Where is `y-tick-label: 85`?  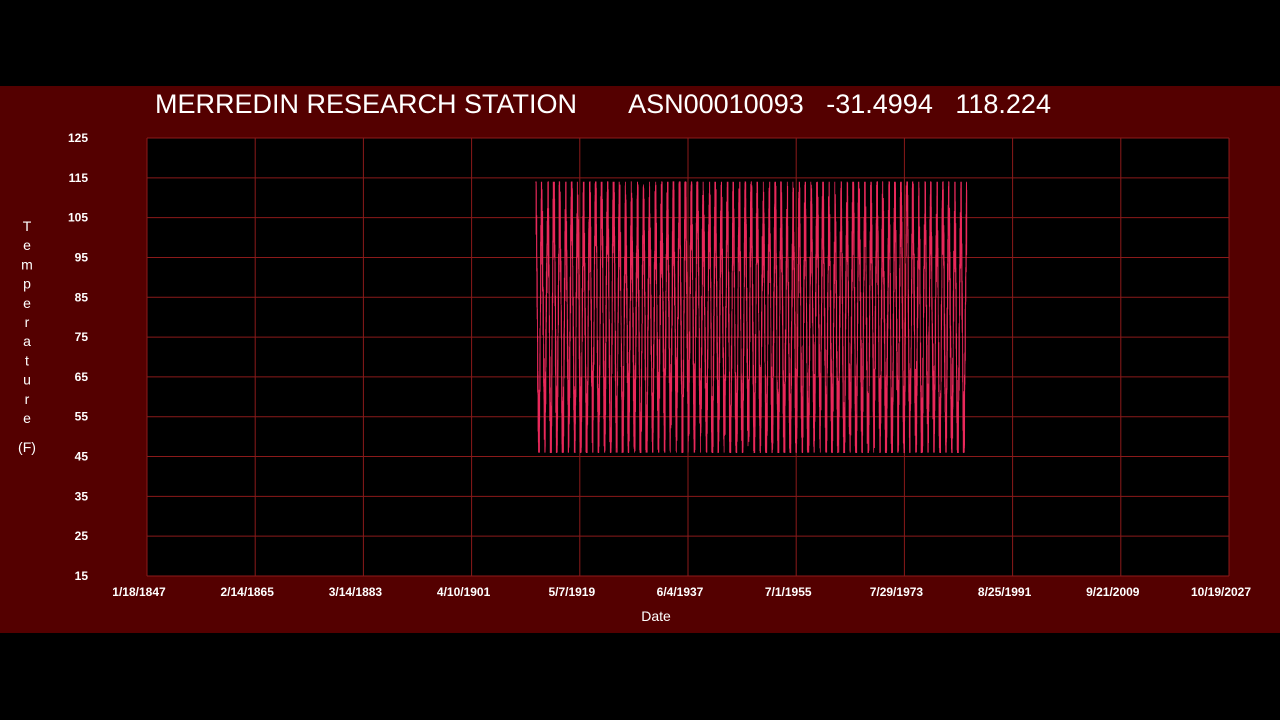
y-tick-label: 85 is located at coordinates (82, 297).